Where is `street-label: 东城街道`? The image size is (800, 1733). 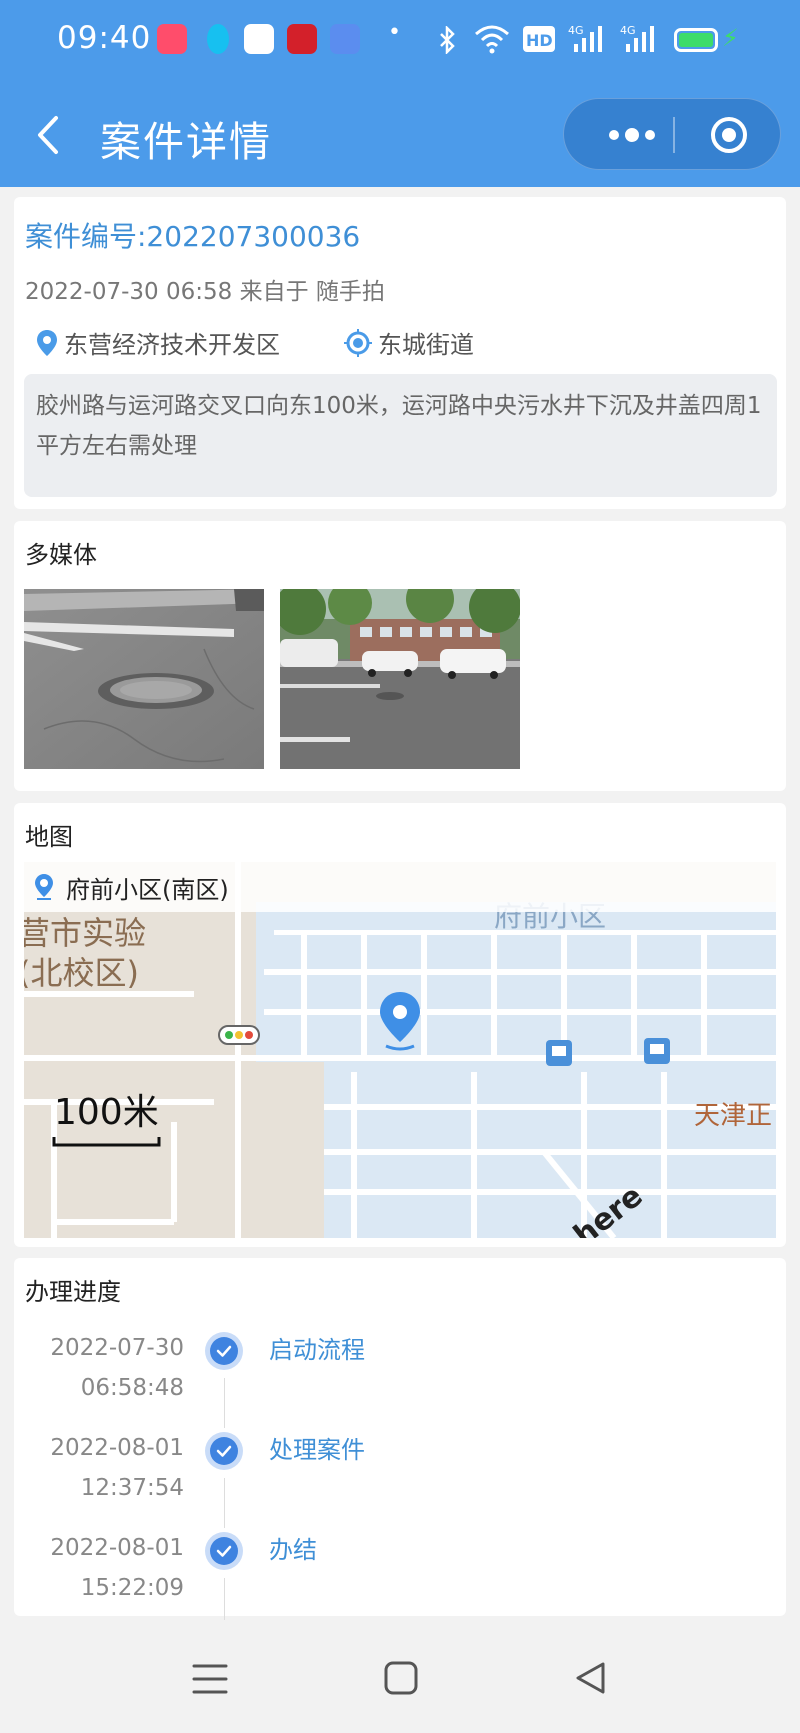 street-label: 东城街道 is located at coordinates (426, 345).